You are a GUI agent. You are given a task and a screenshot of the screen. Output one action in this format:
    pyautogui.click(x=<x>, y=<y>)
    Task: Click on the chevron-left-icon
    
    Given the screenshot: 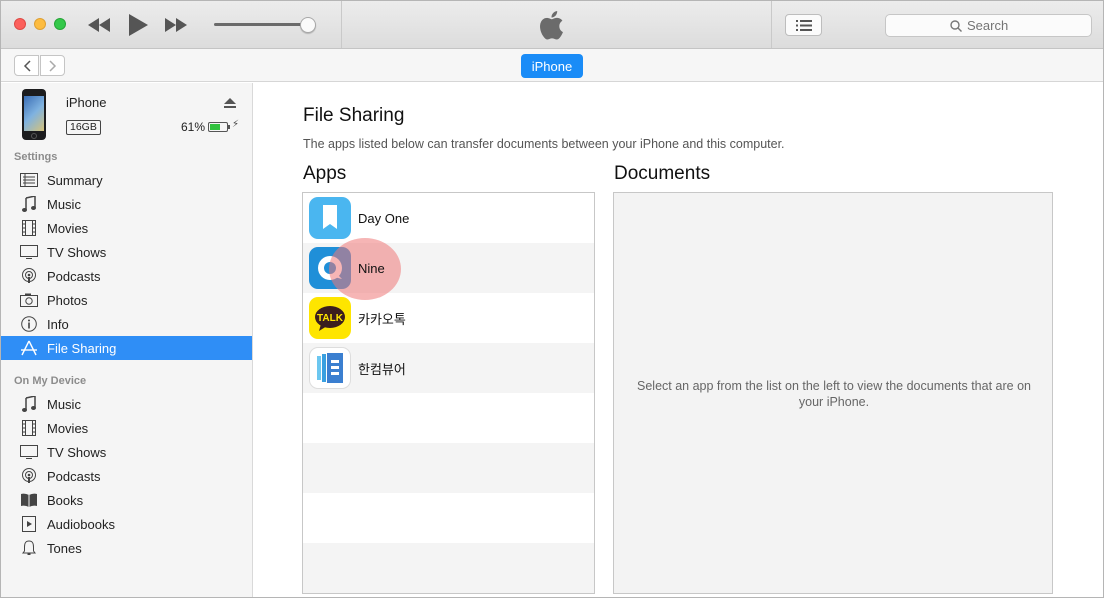 What is the action you would take?
    pyautogui.click(x=27, y=65)
    